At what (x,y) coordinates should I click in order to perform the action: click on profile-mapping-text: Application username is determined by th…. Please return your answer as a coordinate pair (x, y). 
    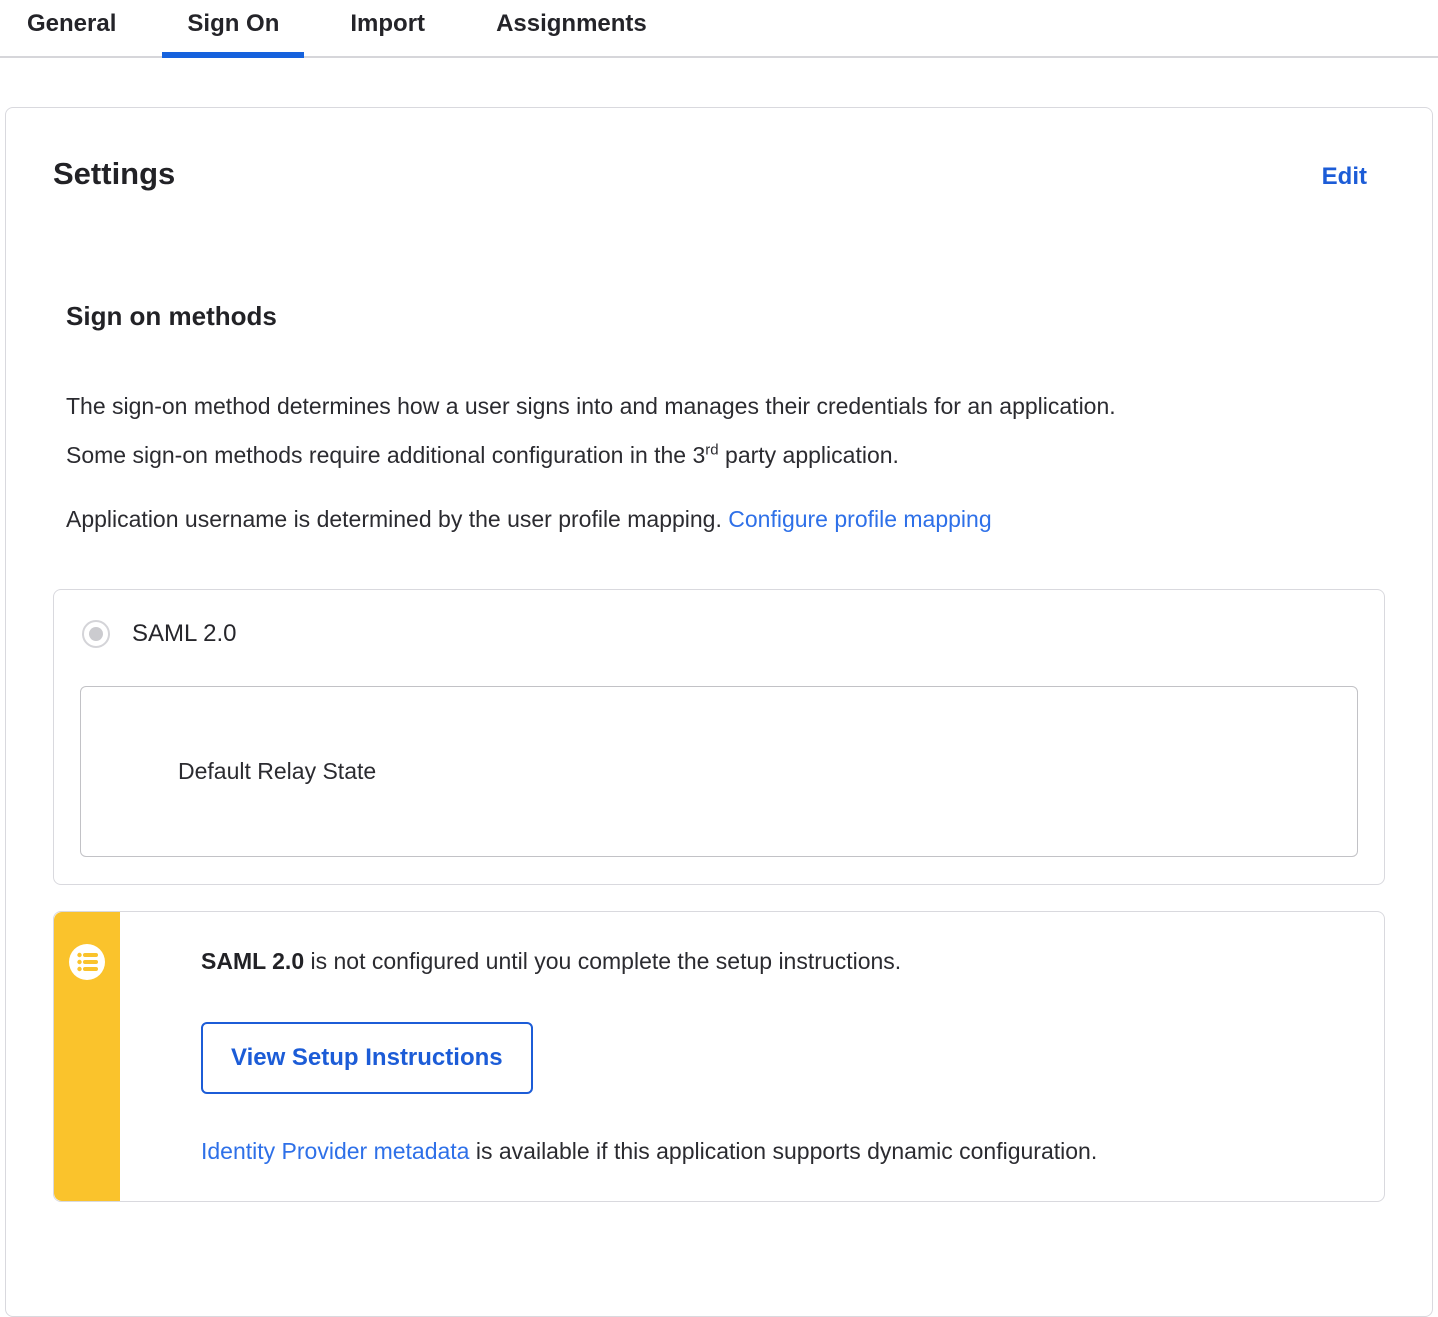
    Looking at the image, I should click on (397, 519).